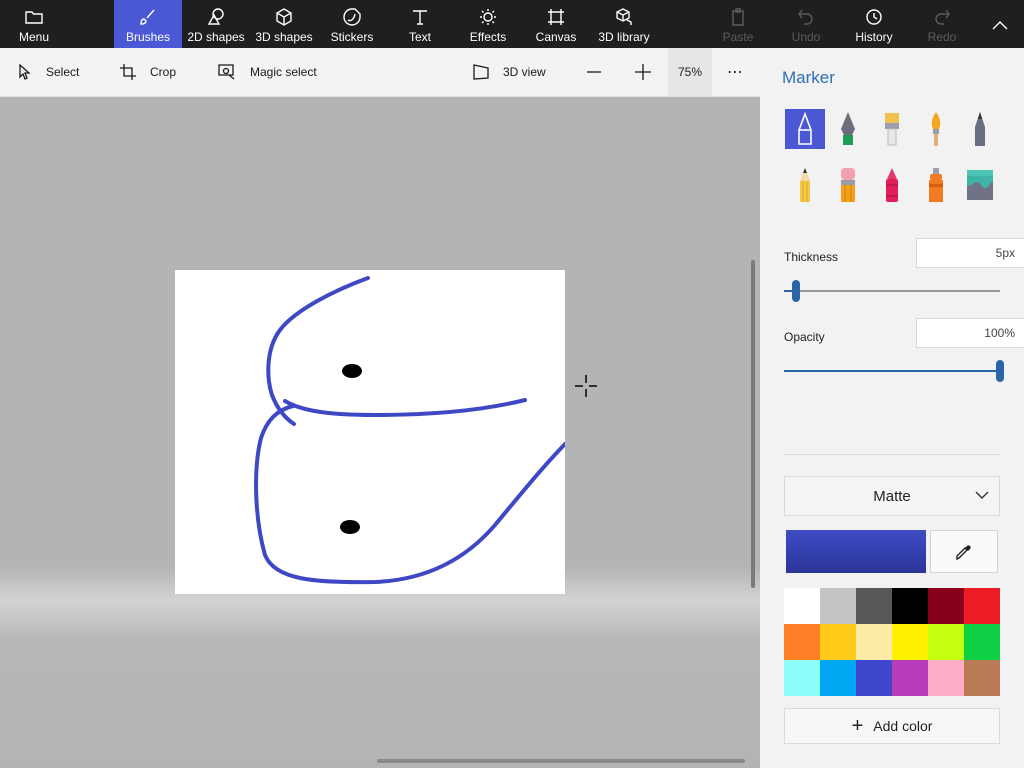 The width and height of the screenshot is (1024, 768). I want to click on oil-brush, so click(892, 129).